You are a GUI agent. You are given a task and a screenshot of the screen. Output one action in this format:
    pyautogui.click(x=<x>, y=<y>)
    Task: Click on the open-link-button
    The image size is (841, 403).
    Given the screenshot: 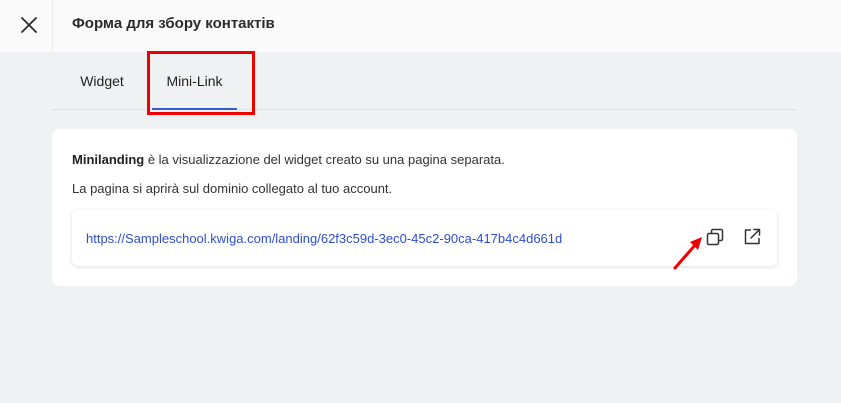 What is the action you would take?
    pyautogui.click(x=752, y=237)
    